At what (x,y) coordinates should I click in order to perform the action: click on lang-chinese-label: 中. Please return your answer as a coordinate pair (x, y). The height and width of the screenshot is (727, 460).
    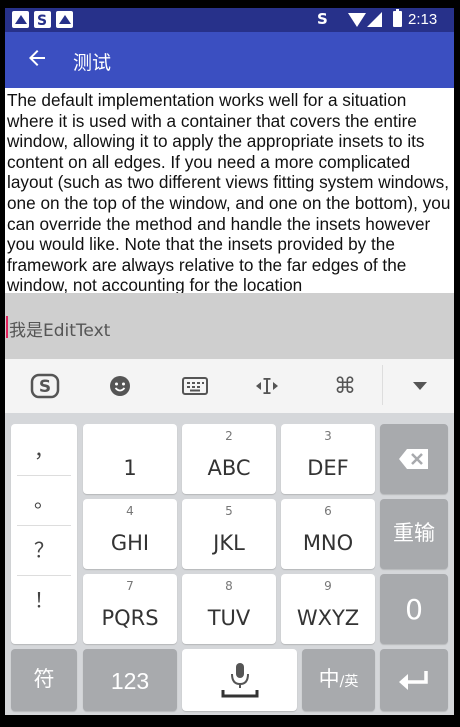
    Looking at the image, I should click on (329, 679).